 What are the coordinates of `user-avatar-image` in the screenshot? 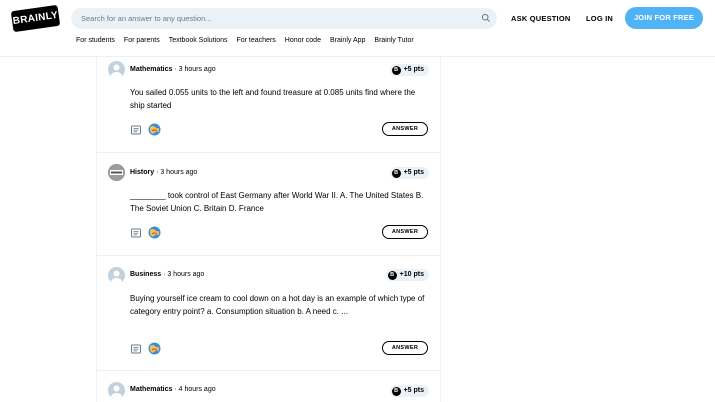 It's located at (116, 172).